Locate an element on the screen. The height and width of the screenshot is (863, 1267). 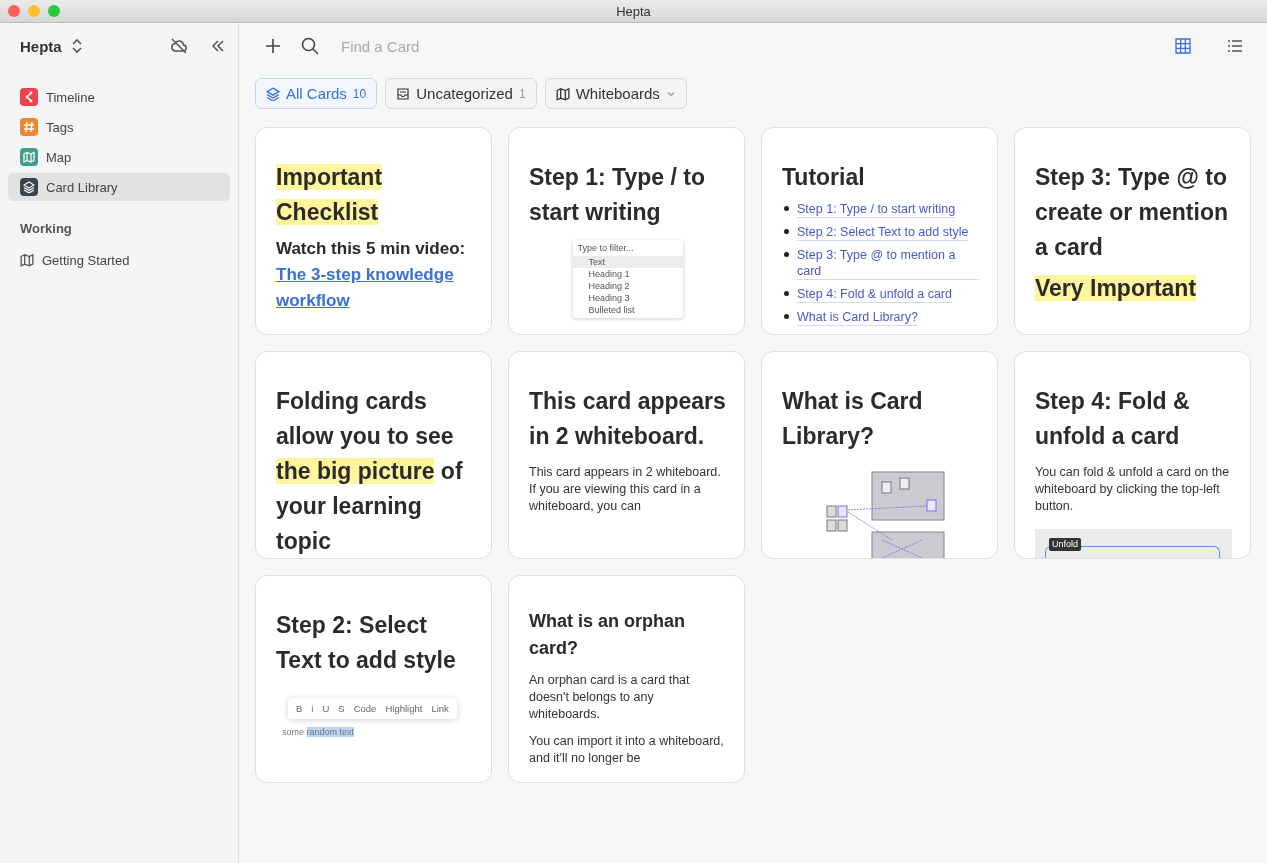
card-title: What is Card Library? is located at coordinates (853, 419).